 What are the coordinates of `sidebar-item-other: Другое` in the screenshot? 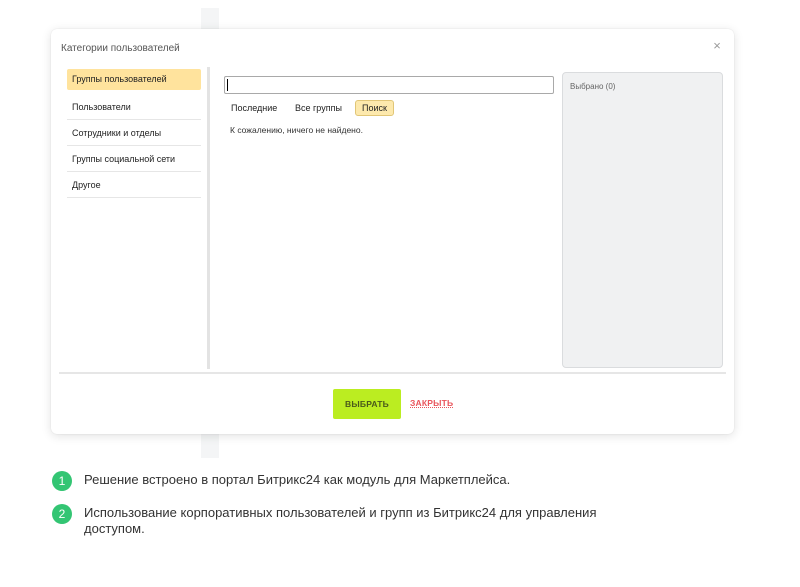 It's located at (134, 185).